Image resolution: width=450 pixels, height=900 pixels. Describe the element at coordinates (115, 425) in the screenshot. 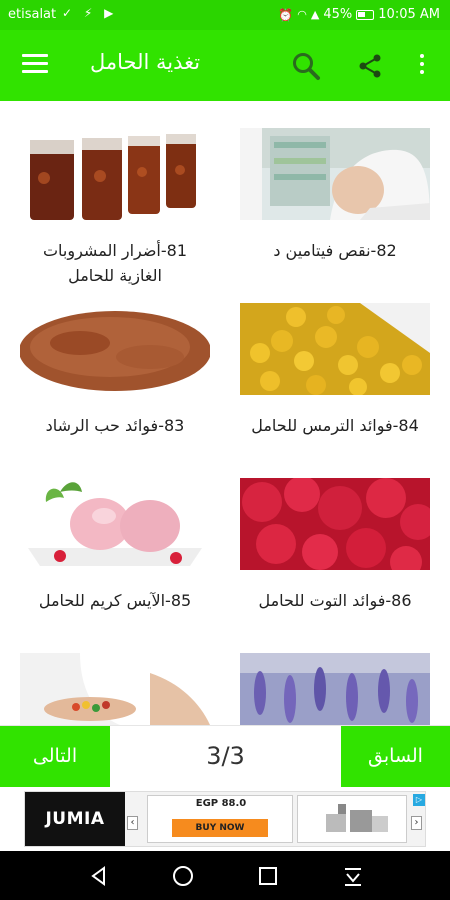

I see `article-title: 83-فوائد حب الرشاد` at that location.